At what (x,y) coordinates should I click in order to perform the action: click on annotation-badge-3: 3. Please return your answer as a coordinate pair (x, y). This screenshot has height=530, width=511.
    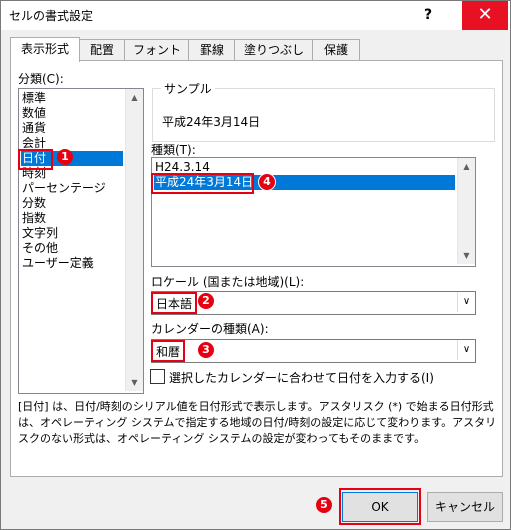
    Looking at the image, I should click on (206, 350).